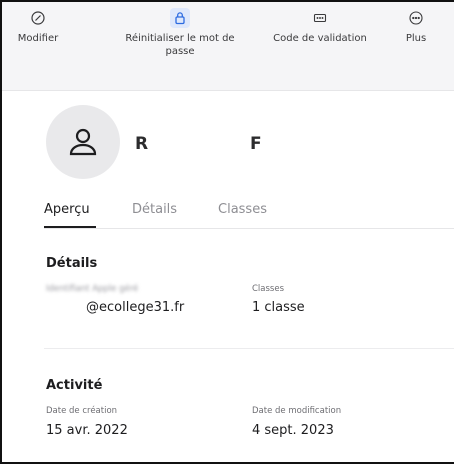  I want to click on tab-classes: Classes, so click(242, 209).